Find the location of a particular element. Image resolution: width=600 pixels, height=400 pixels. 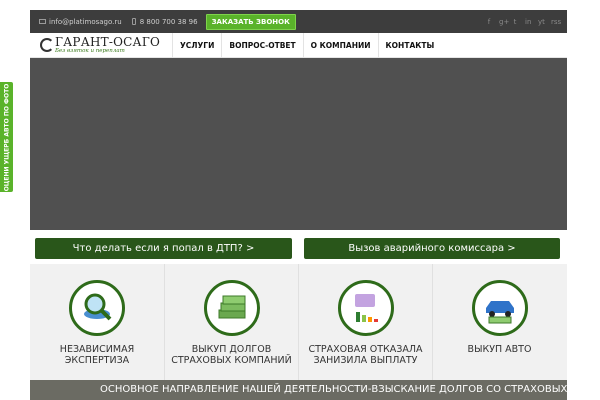

logo-mark-icon is located at coordinates (47, 45).